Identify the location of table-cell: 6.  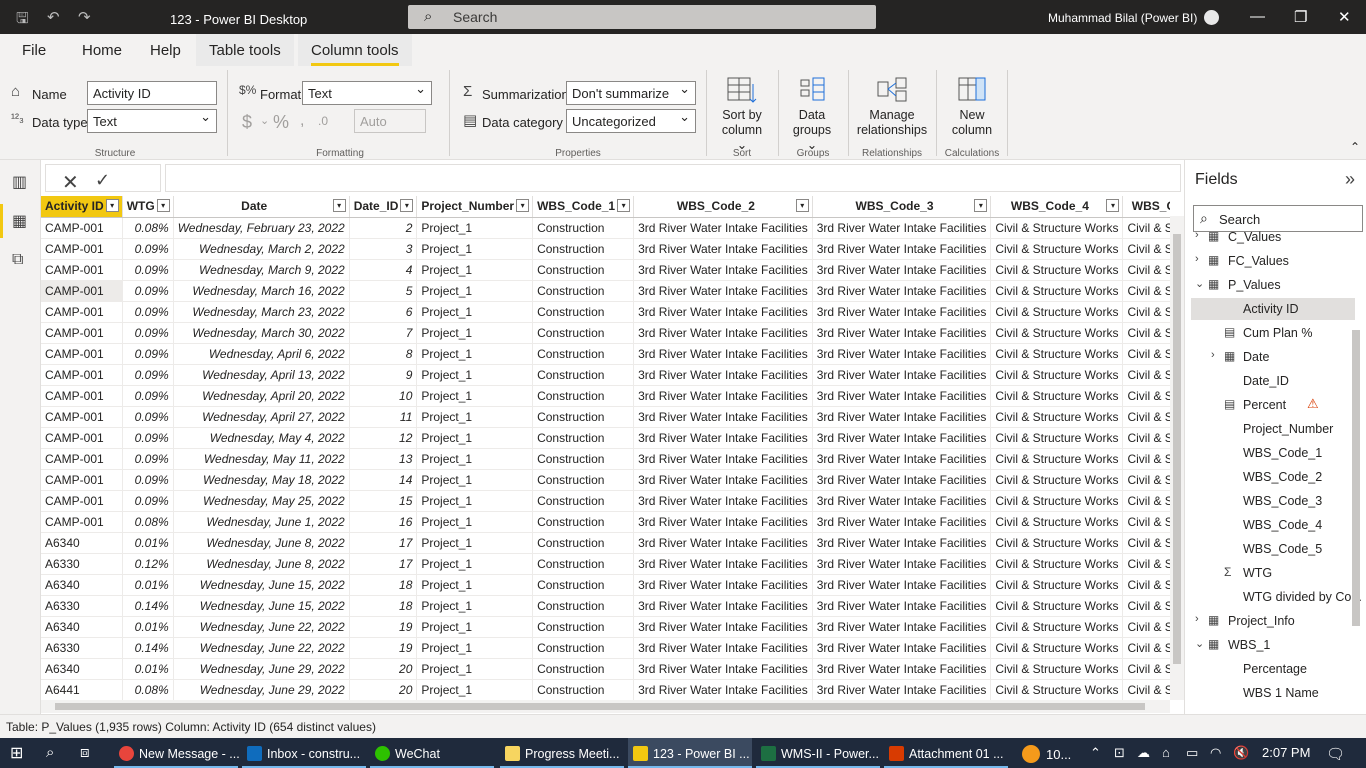
(383, 312).